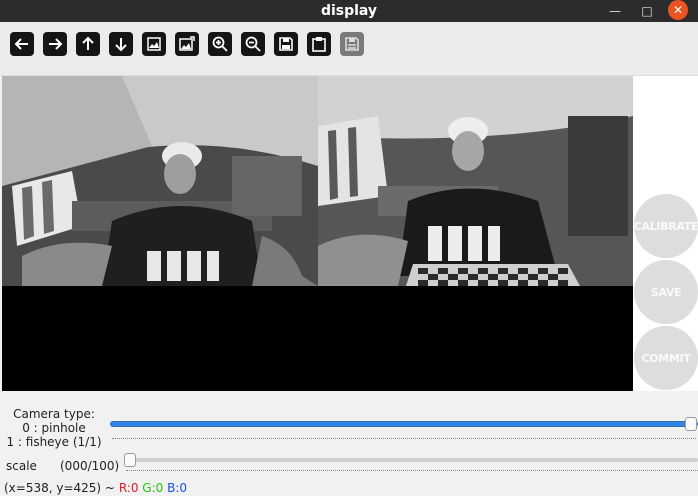 Image resolution: width=698 pixels, height=496 pixels. Describe the element at coordinates (128, 488) in the screenshot. I see `pixel-red-value: R:0` at that location.